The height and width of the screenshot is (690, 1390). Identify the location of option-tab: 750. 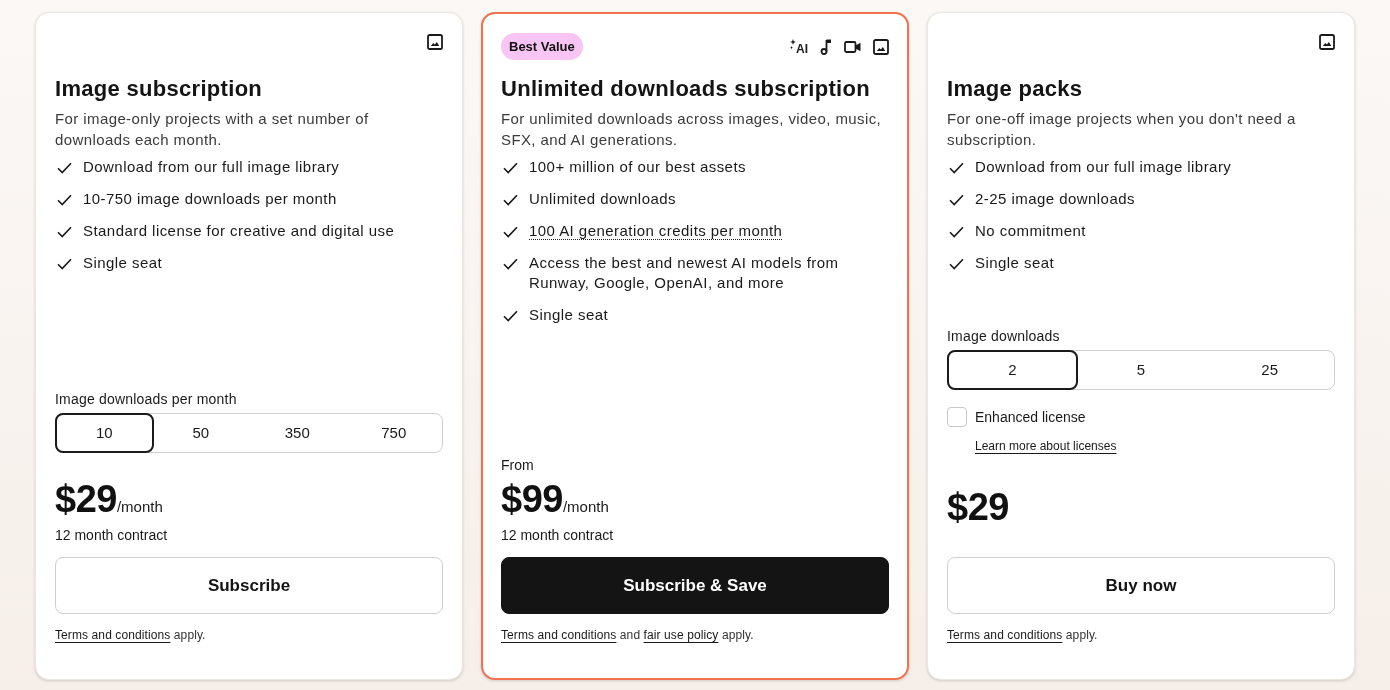
(393, 433).